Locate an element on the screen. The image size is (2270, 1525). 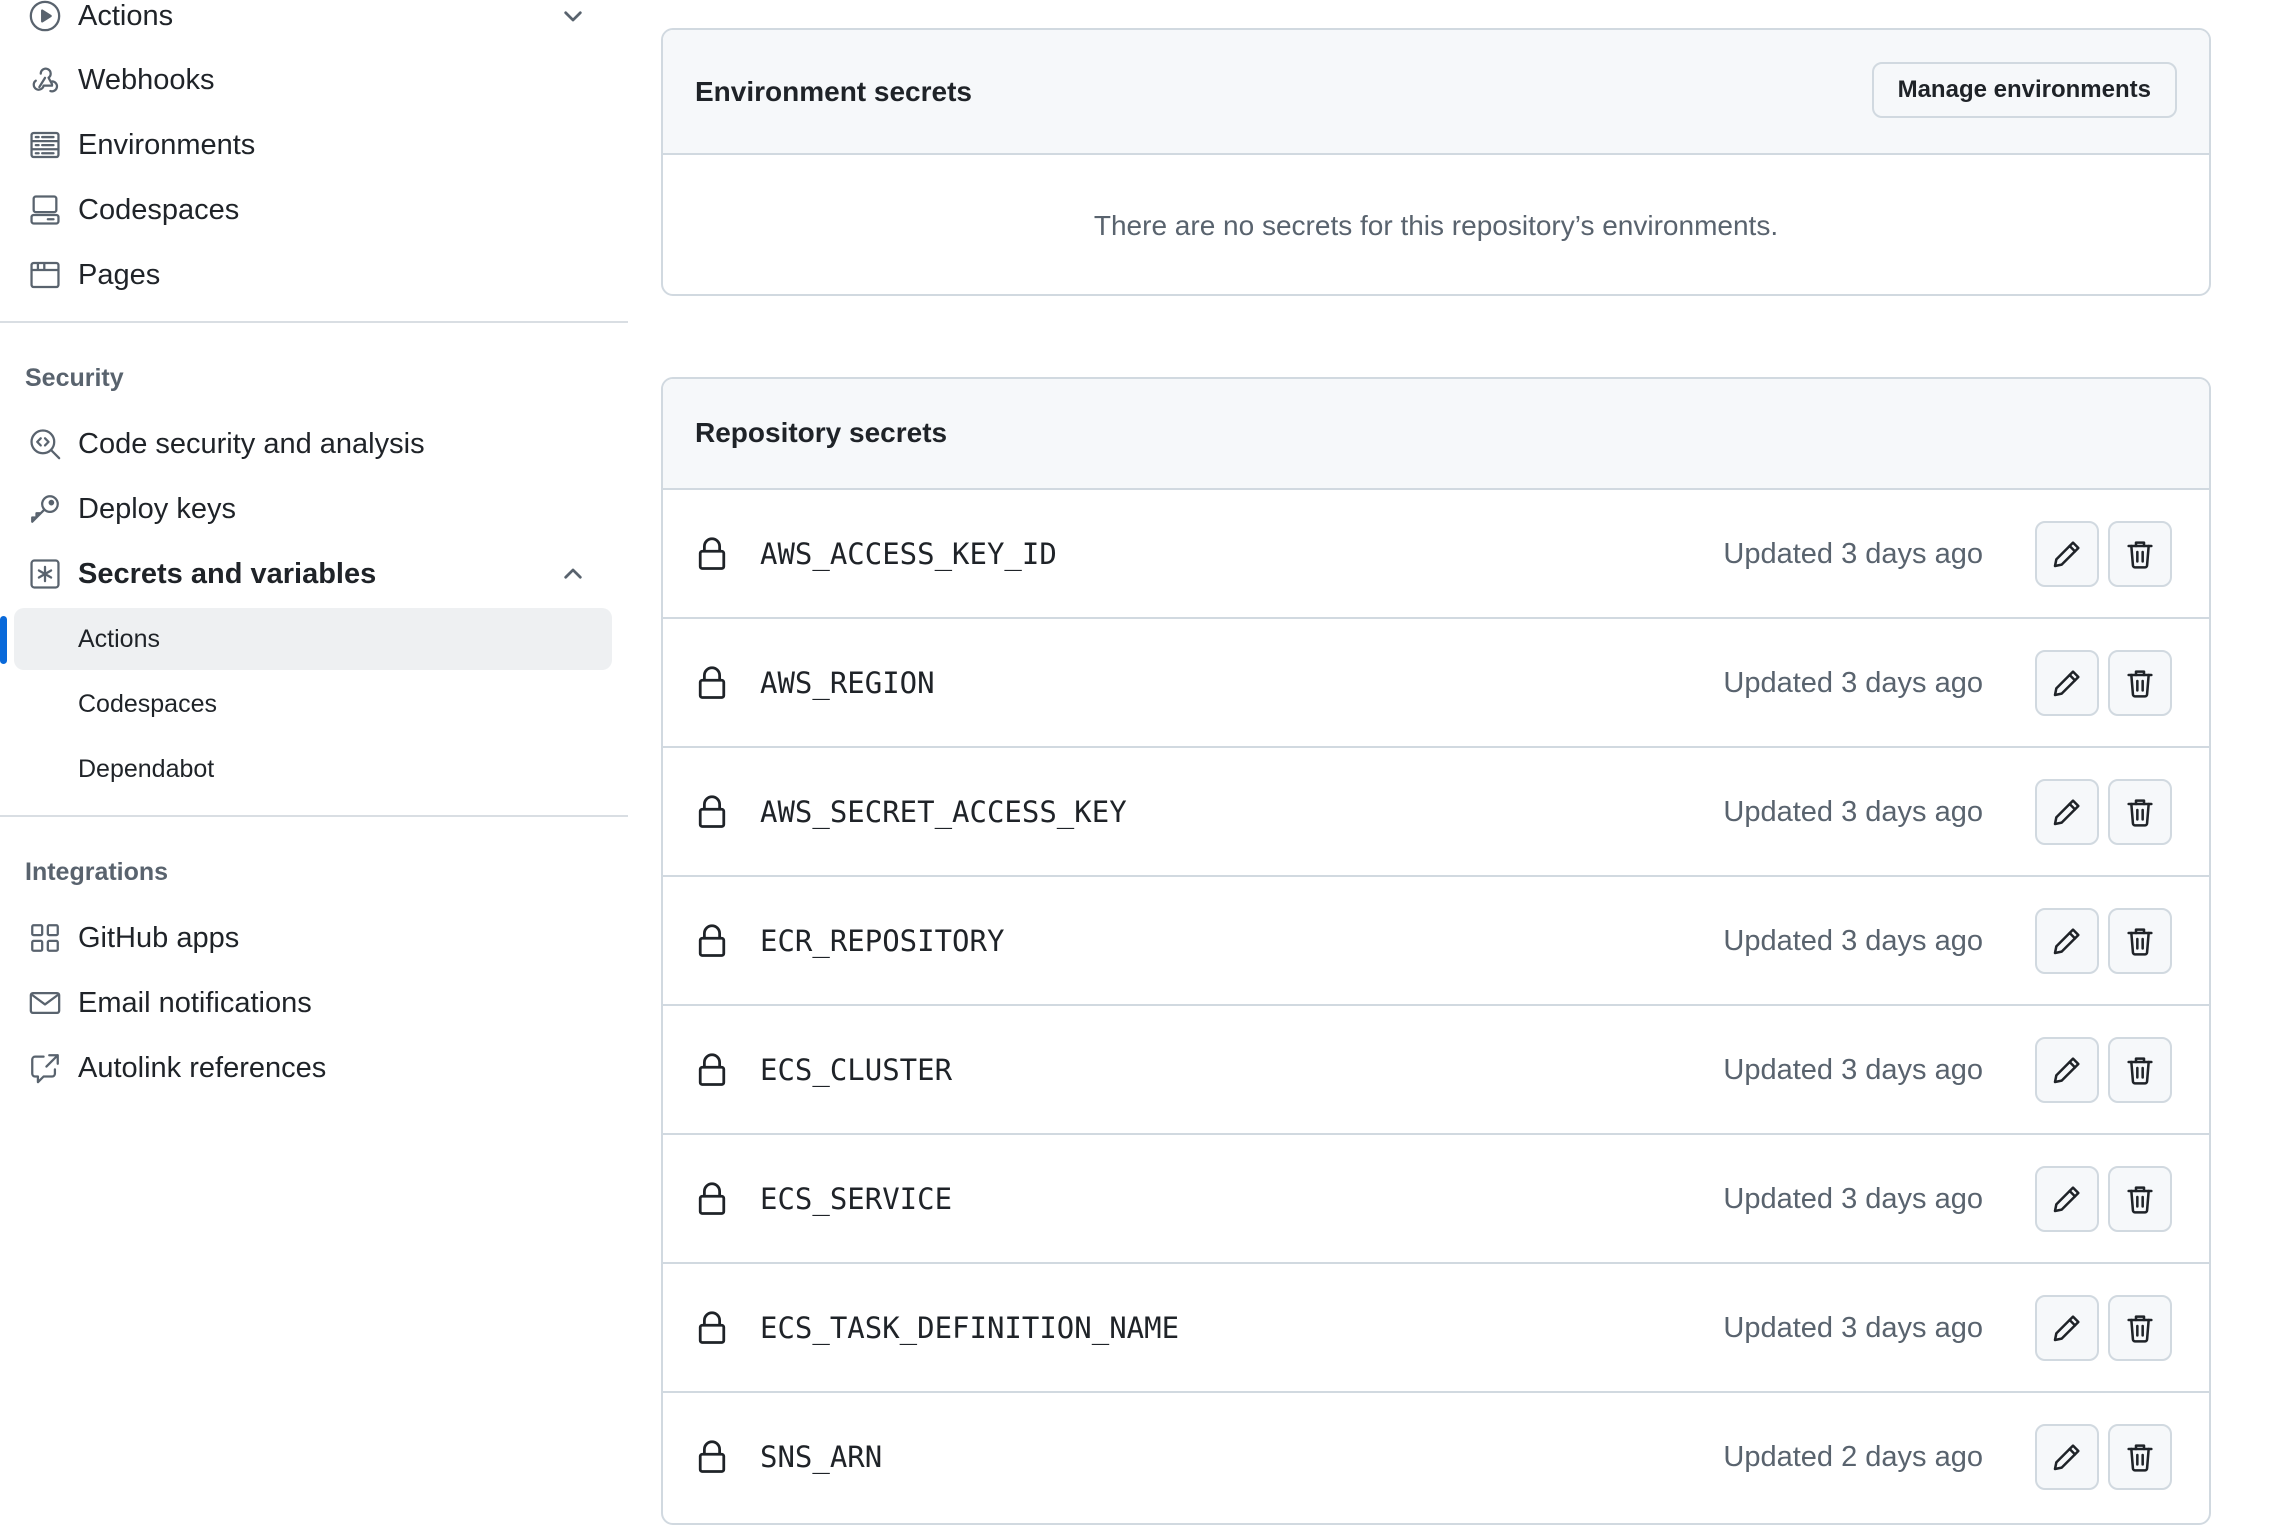
sidebar-item-label: GitHub apps is located at coordinates (159, 937).